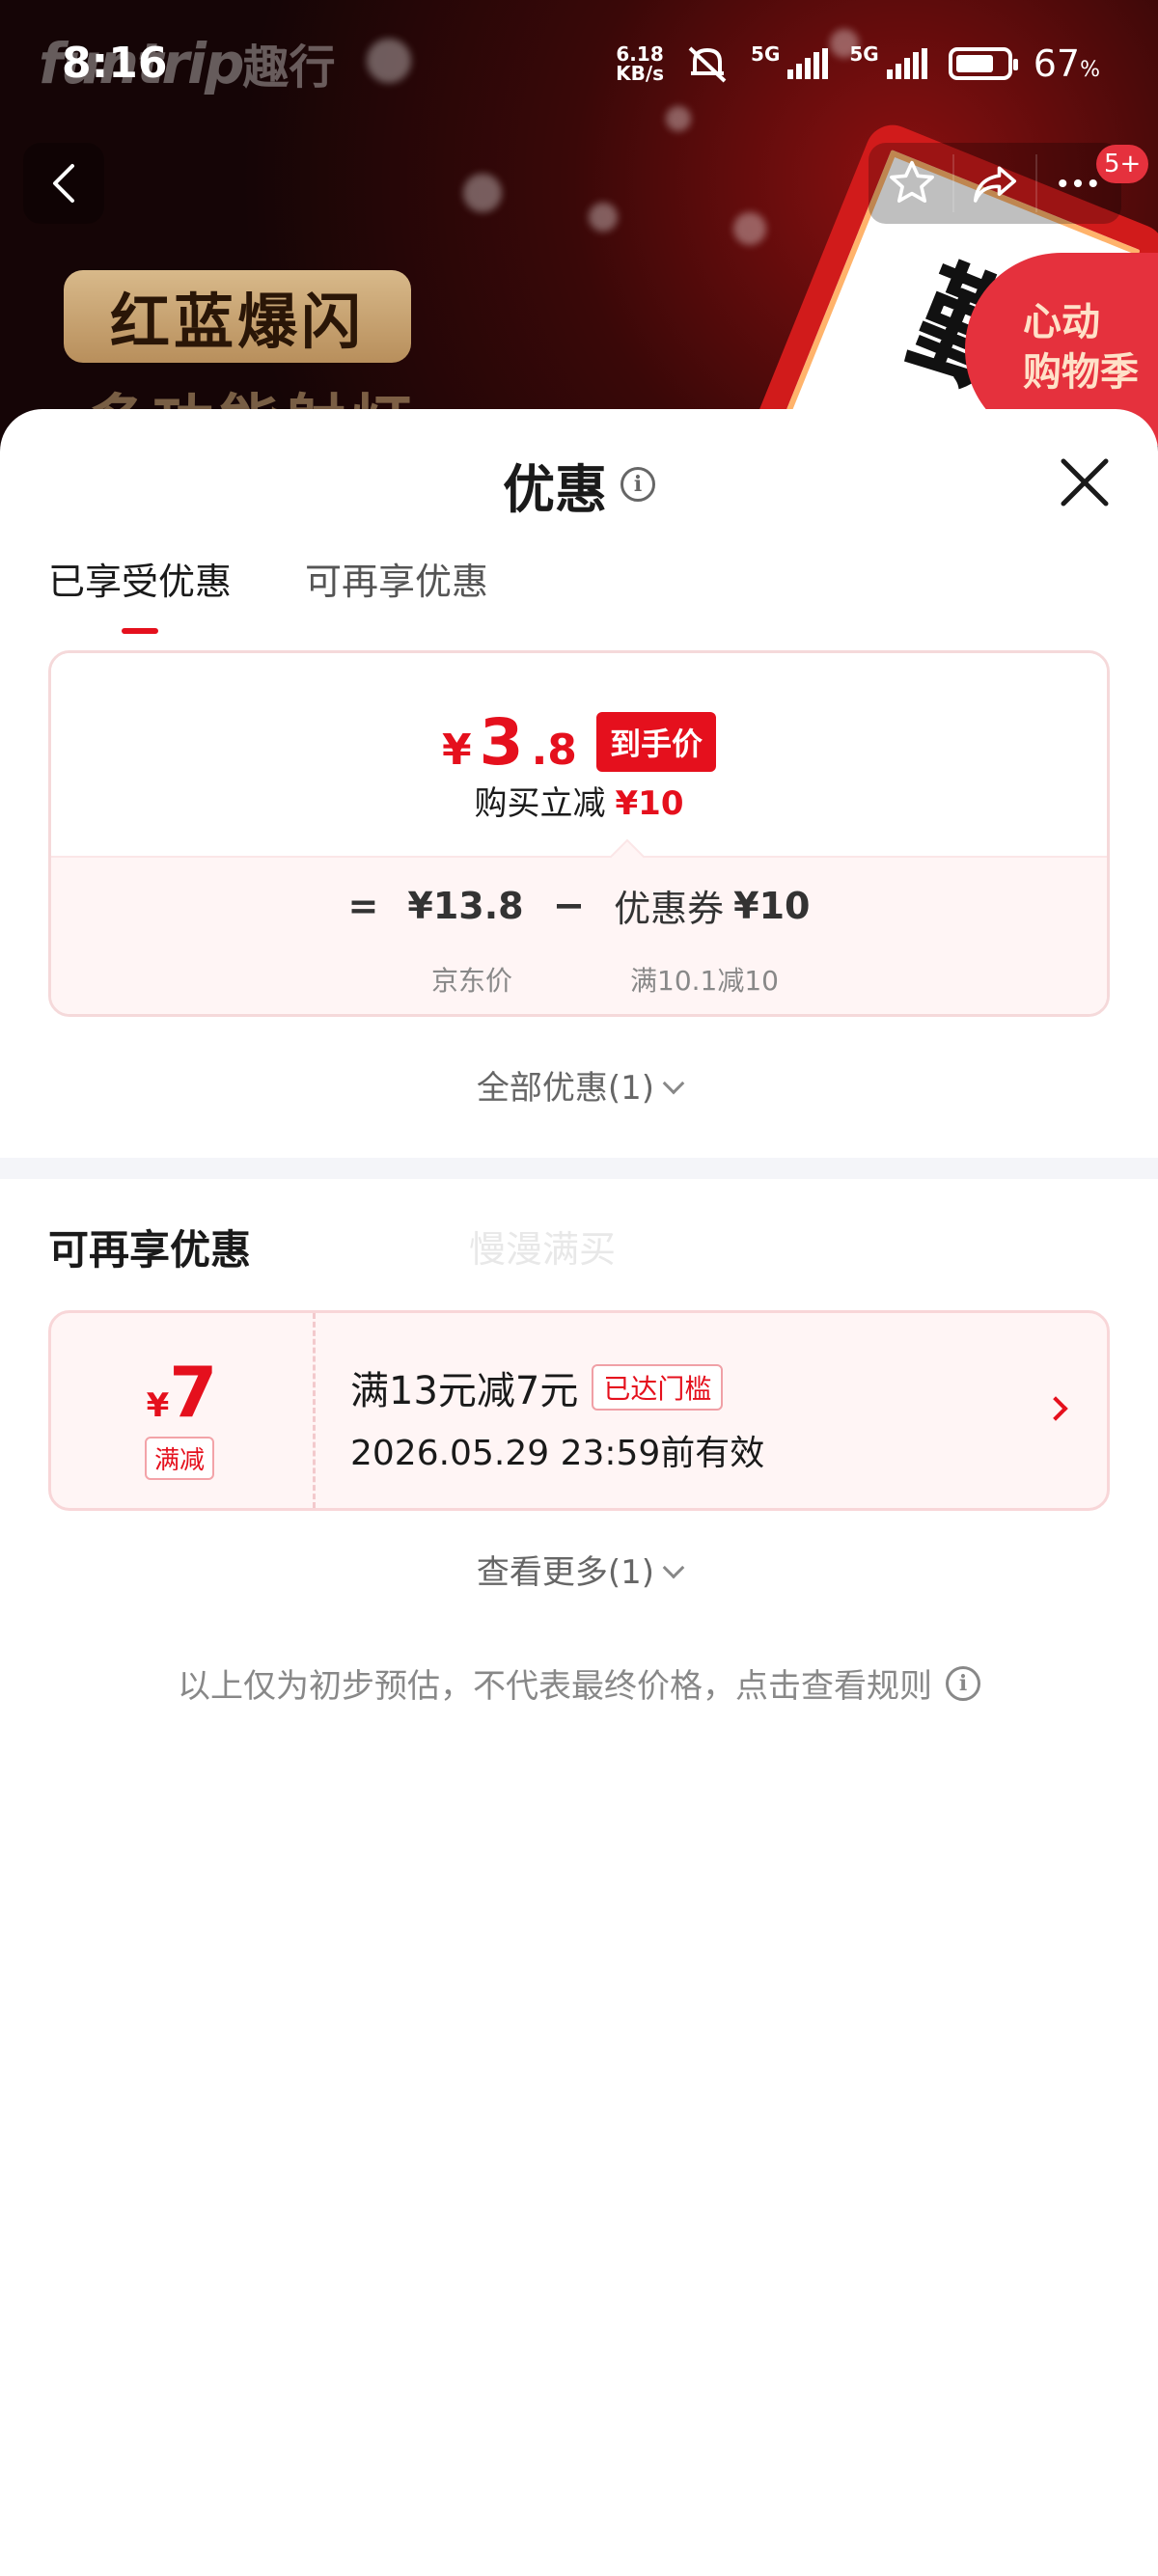  What do you see at coordinates (140, 593) in the screenshot?
I see `tab-enjoyed: 已享受优惠` at bounding box center [140, 593].